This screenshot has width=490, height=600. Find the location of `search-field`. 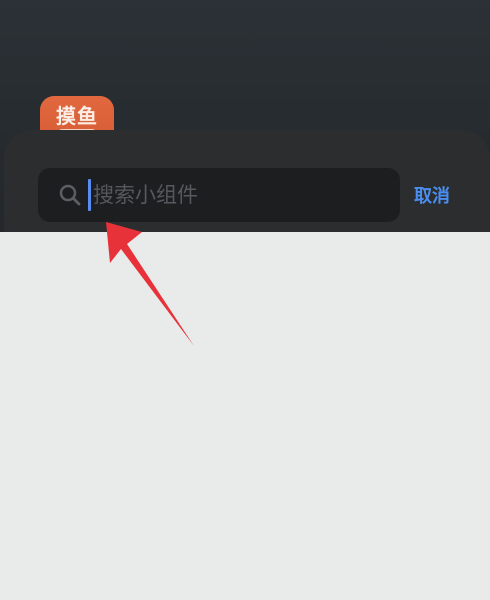

search-field is located at coordinates (219, 195).